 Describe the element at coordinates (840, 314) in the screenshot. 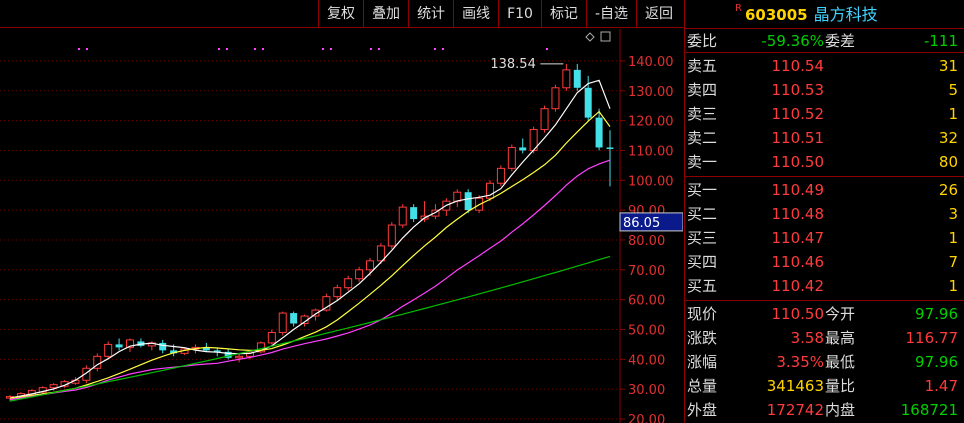

I see `quote-label: 今开` at that location.